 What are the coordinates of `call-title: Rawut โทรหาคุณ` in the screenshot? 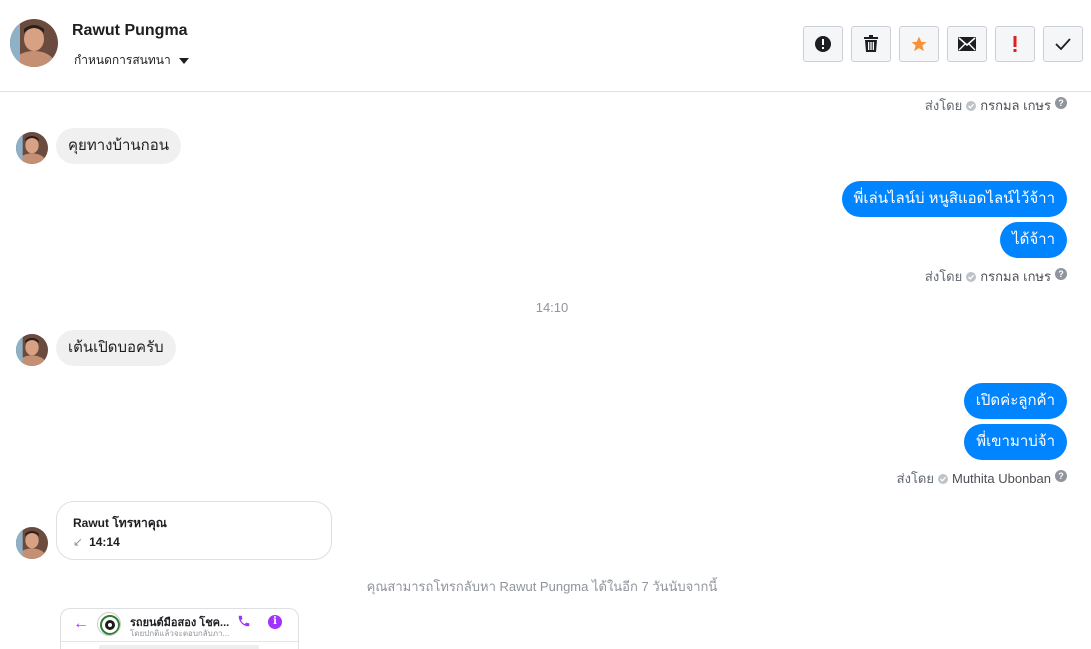 It's located at (120, 523).